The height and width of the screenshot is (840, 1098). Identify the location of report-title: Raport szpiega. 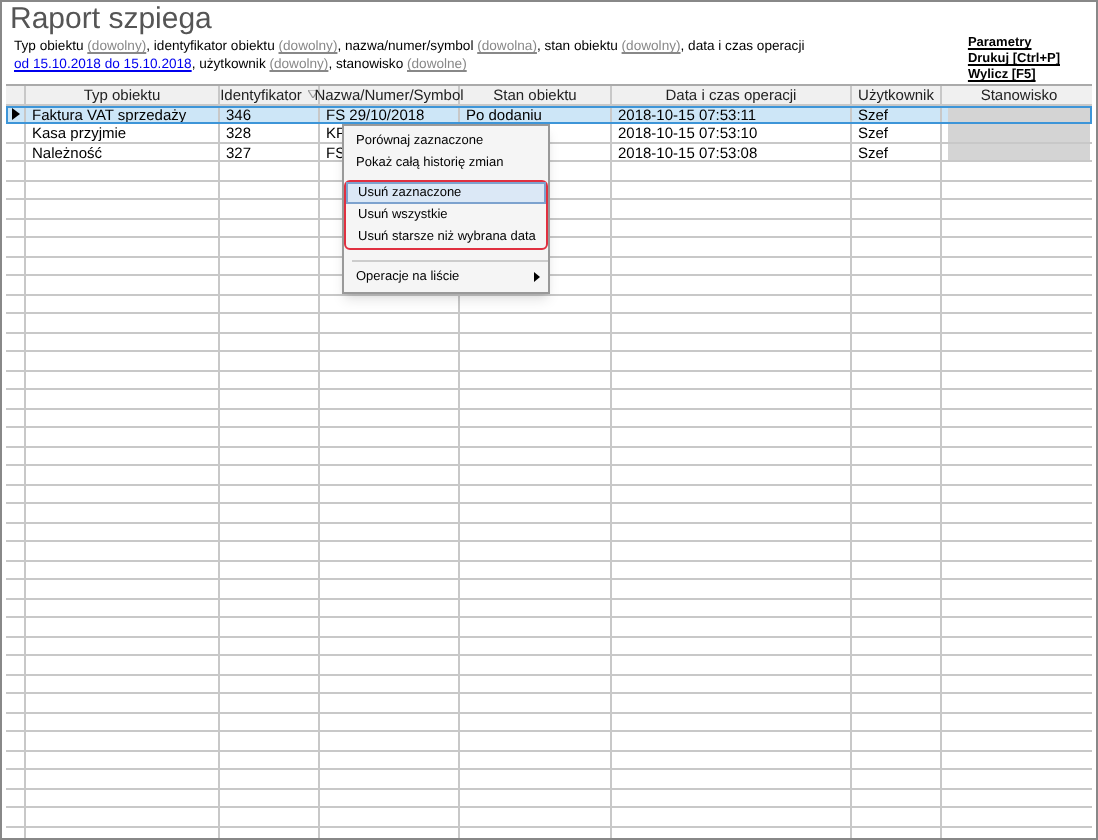
(112, 20).